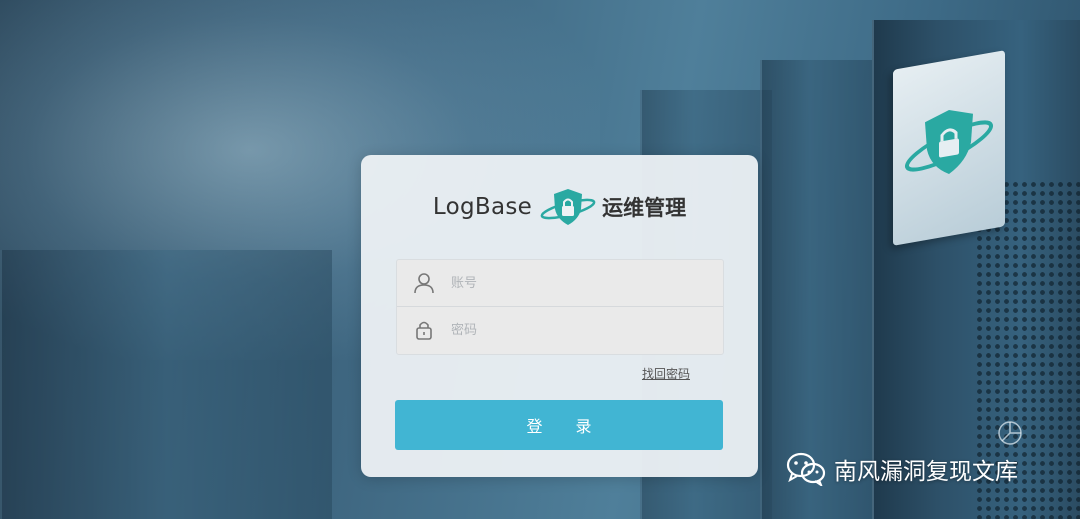 This screenshot has width=1080, height=519. I want to click on forgot-password-link: 找回密码, so click(666, 373).